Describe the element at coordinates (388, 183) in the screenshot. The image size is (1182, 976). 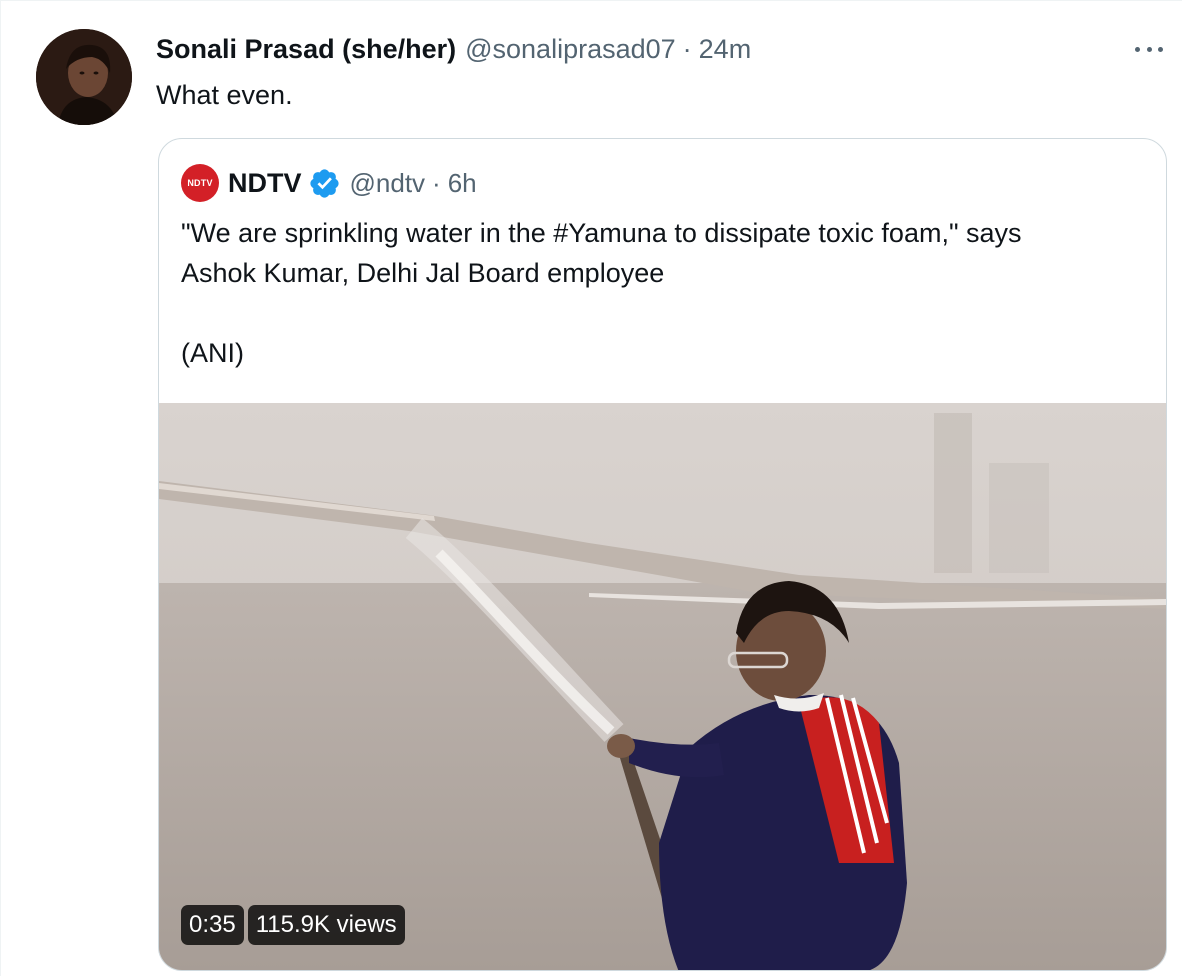
I see `quoted-user-handle: @ndtv` at that location.